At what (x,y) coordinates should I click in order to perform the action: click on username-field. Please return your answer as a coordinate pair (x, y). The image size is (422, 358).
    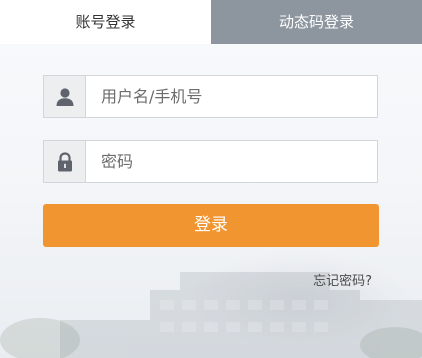
    Looking at the image, I should click on (210, 96).